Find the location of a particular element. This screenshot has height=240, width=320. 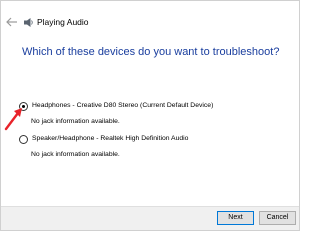

cancel-button: Cancel is located at coordinates (277, 218).